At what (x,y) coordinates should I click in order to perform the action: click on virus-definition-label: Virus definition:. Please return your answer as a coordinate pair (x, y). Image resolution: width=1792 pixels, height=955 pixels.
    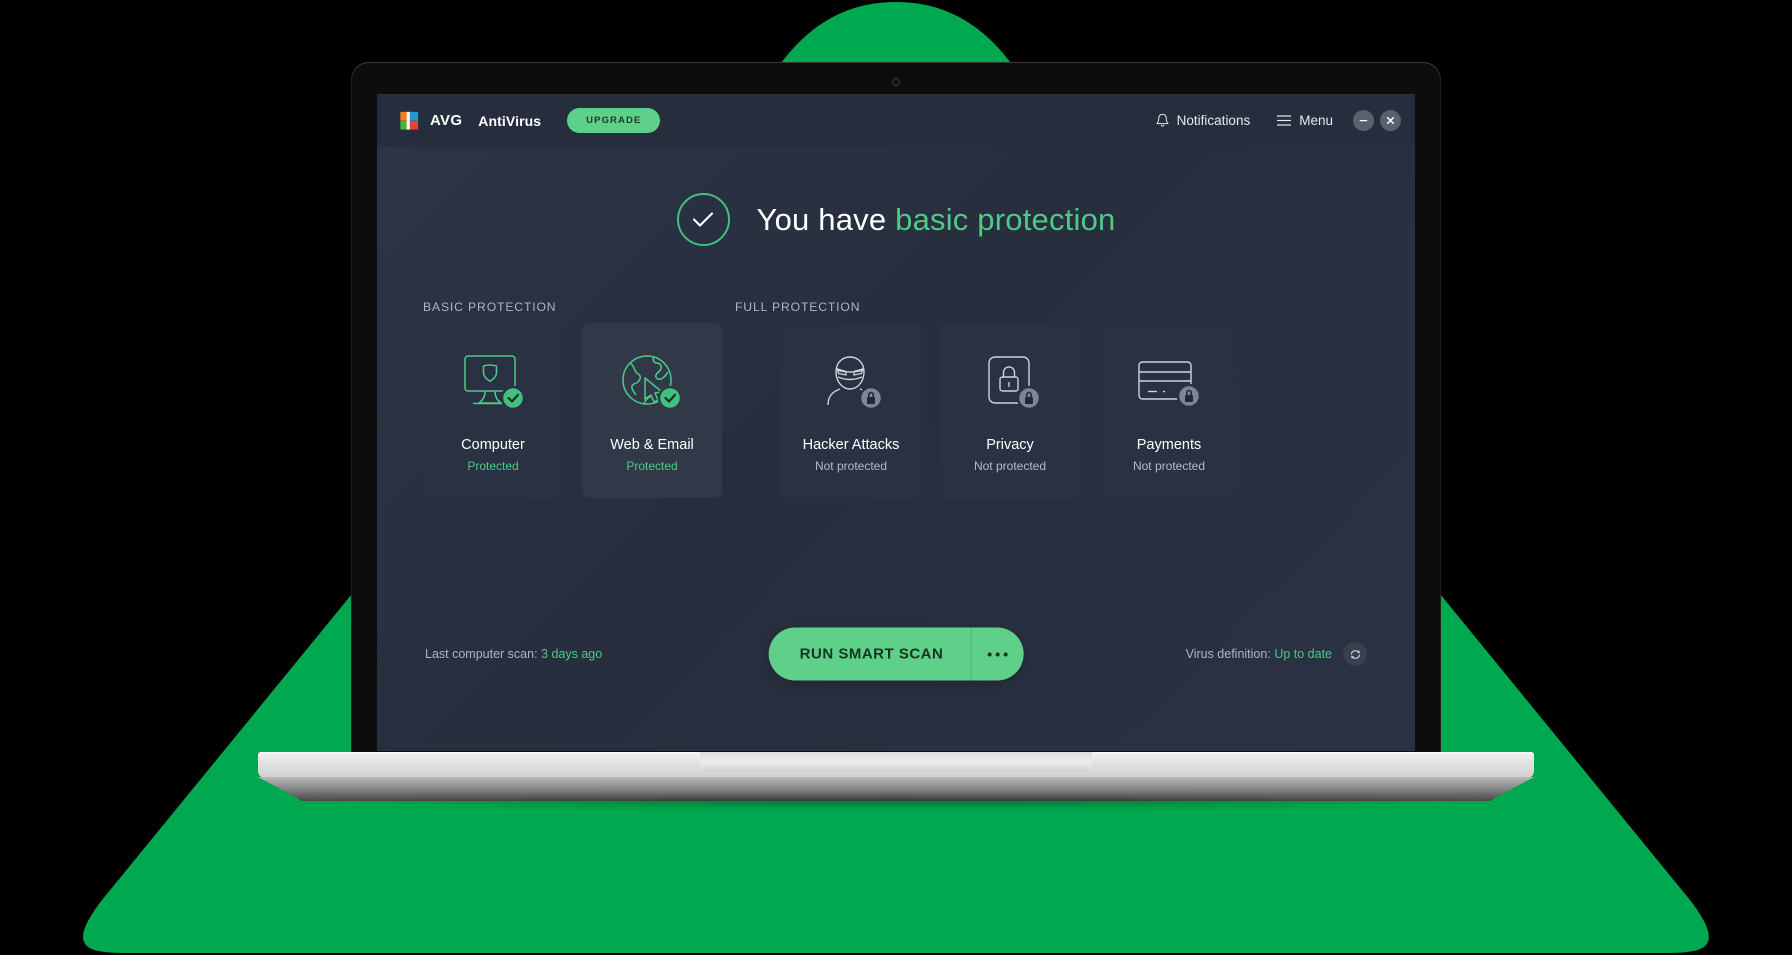
    Looking at the image, I should click on (1228, 654).